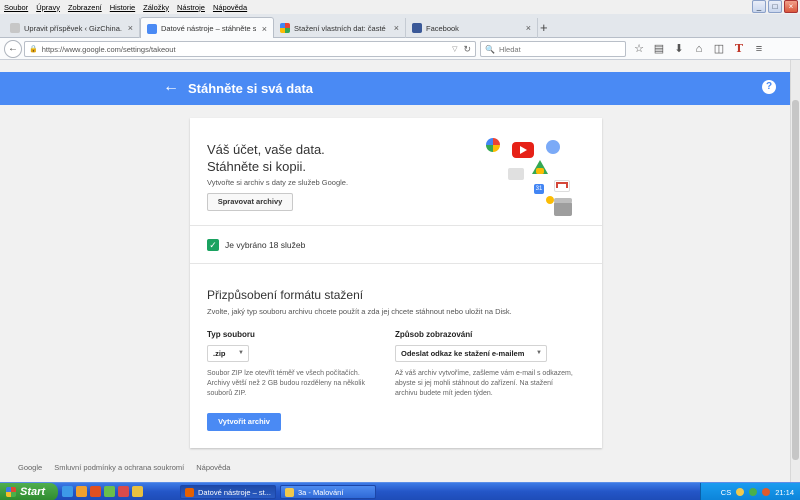 The width and height of the screenshot is (800, 500). Describe the element at coordinates (544, 27) in the screenshot. I see `new-tab-button: +` at that location.